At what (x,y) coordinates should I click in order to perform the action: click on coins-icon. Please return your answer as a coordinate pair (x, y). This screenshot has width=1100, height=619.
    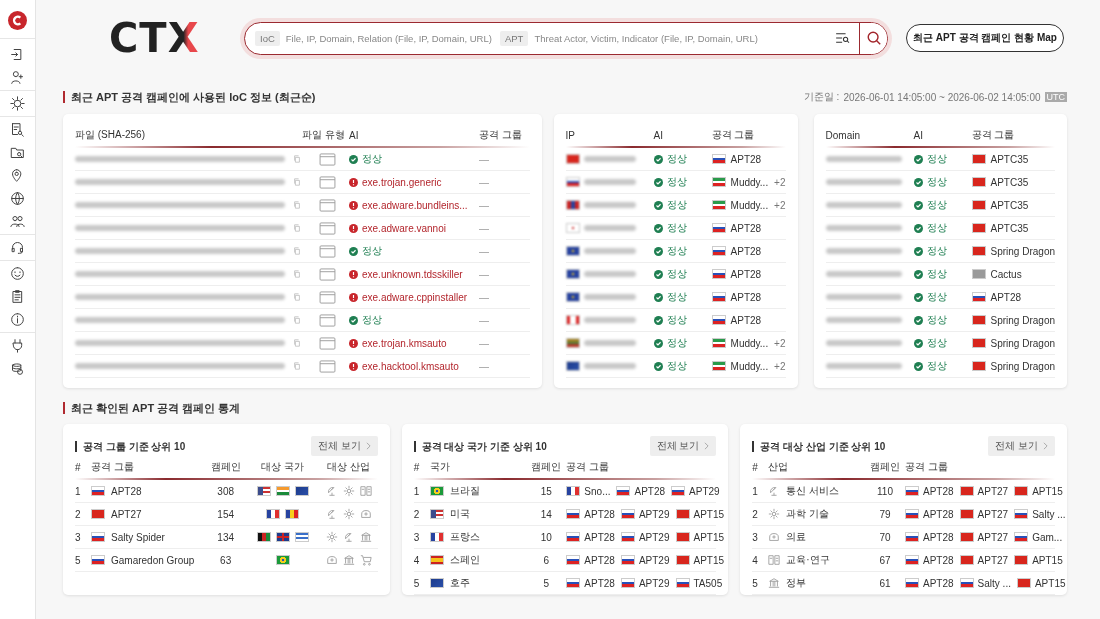
    Looking at the image, I should click on (17, 368).